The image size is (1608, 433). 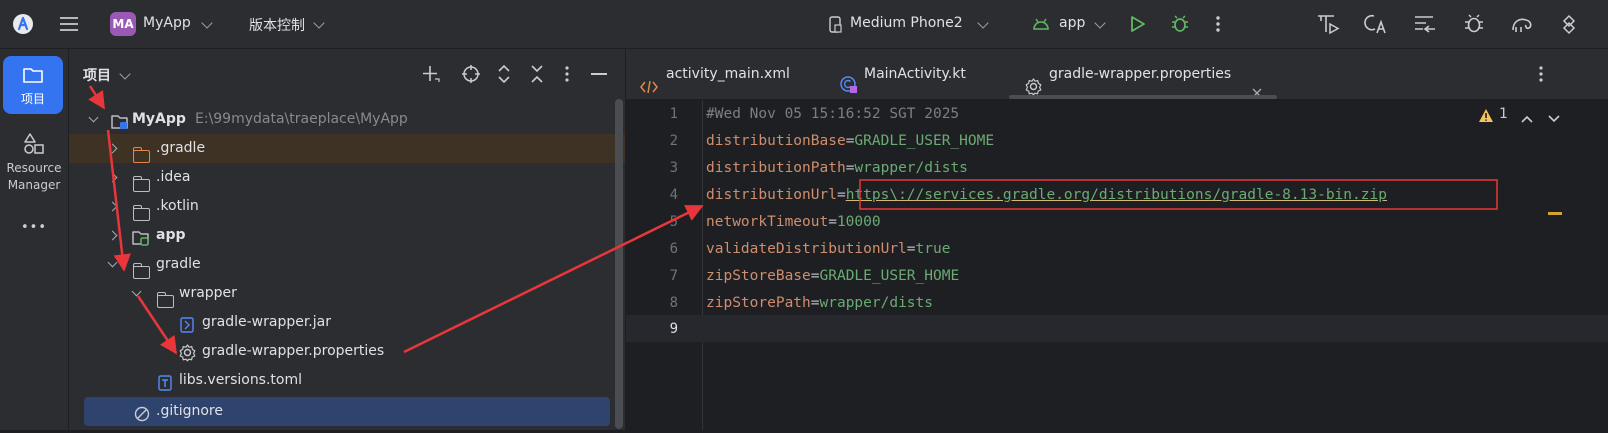 What do you see at coordinates (165, 382) in the screenshot?
I see `toml-file-icon` at bounding box center [165, 382].